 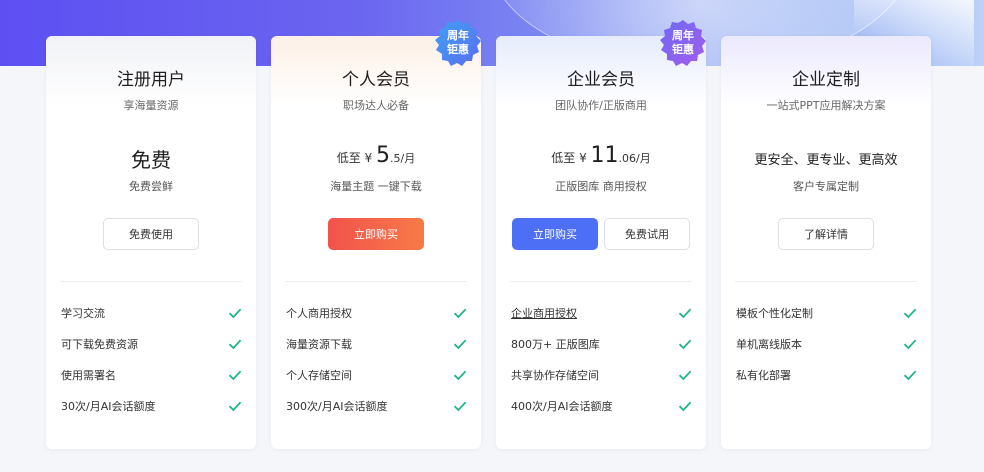 I want to click on feature-item: 个人存储空间, so click(x=376, y=375).